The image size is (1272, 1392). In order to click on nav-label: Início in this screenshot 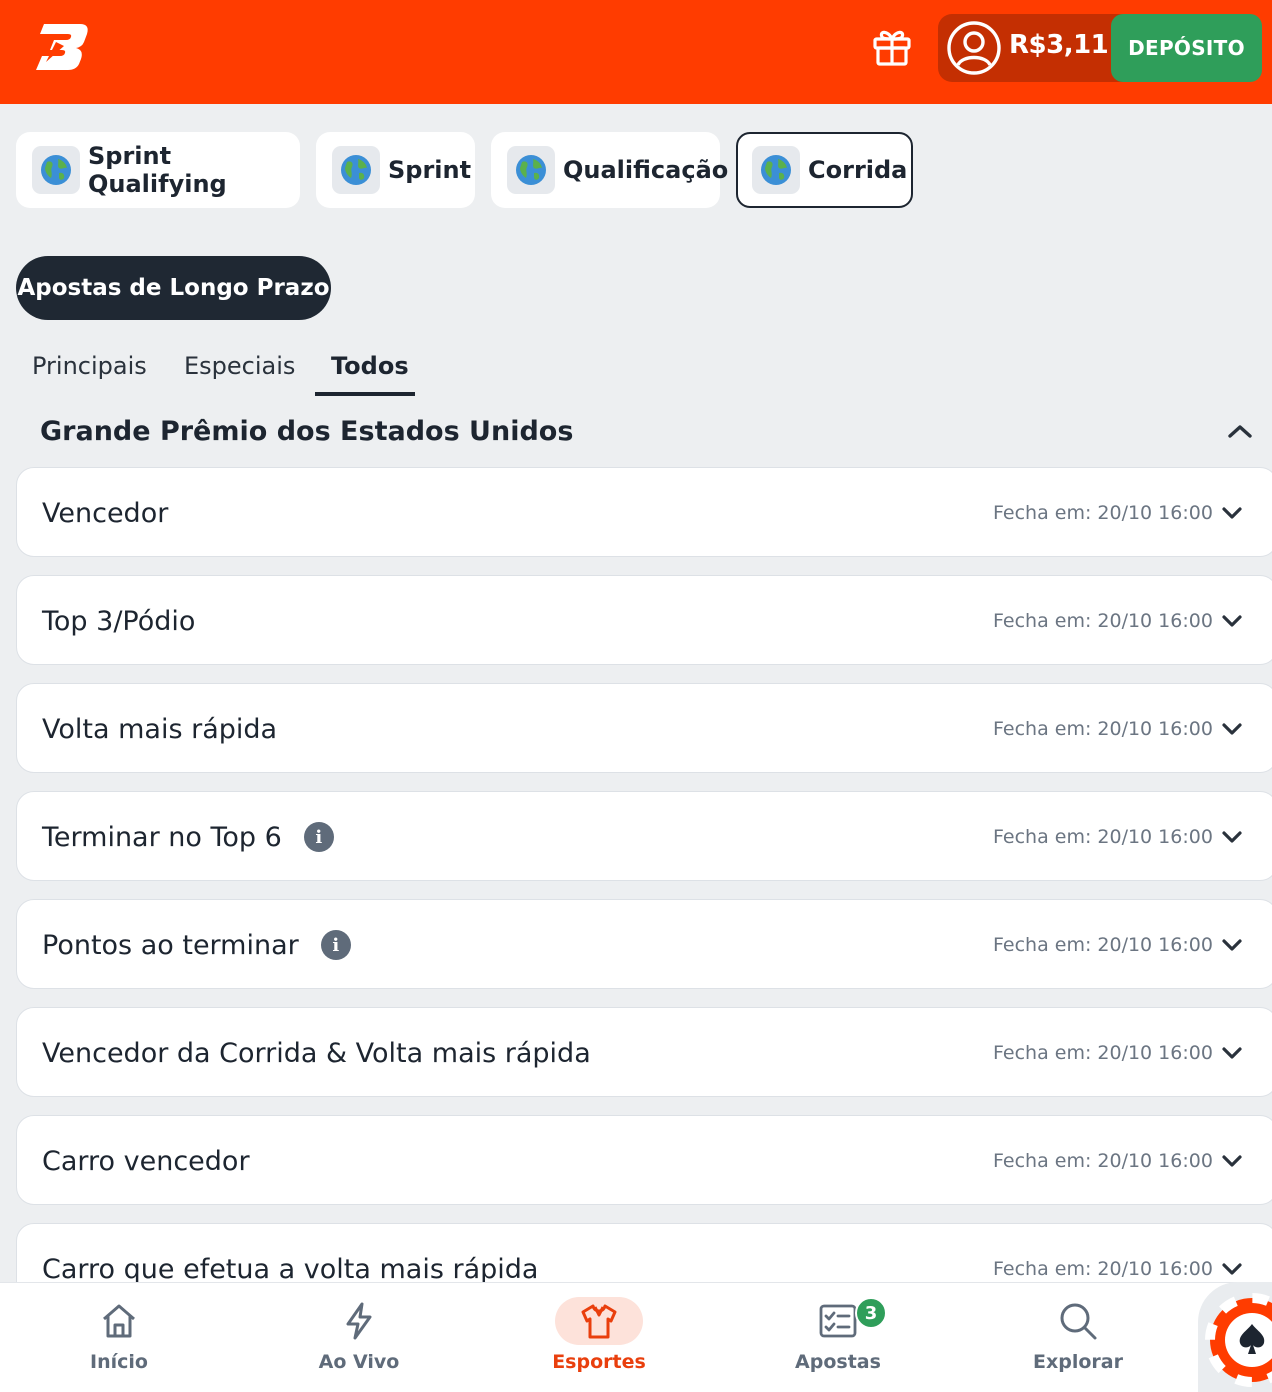, I will do `click(119, 1362)`.